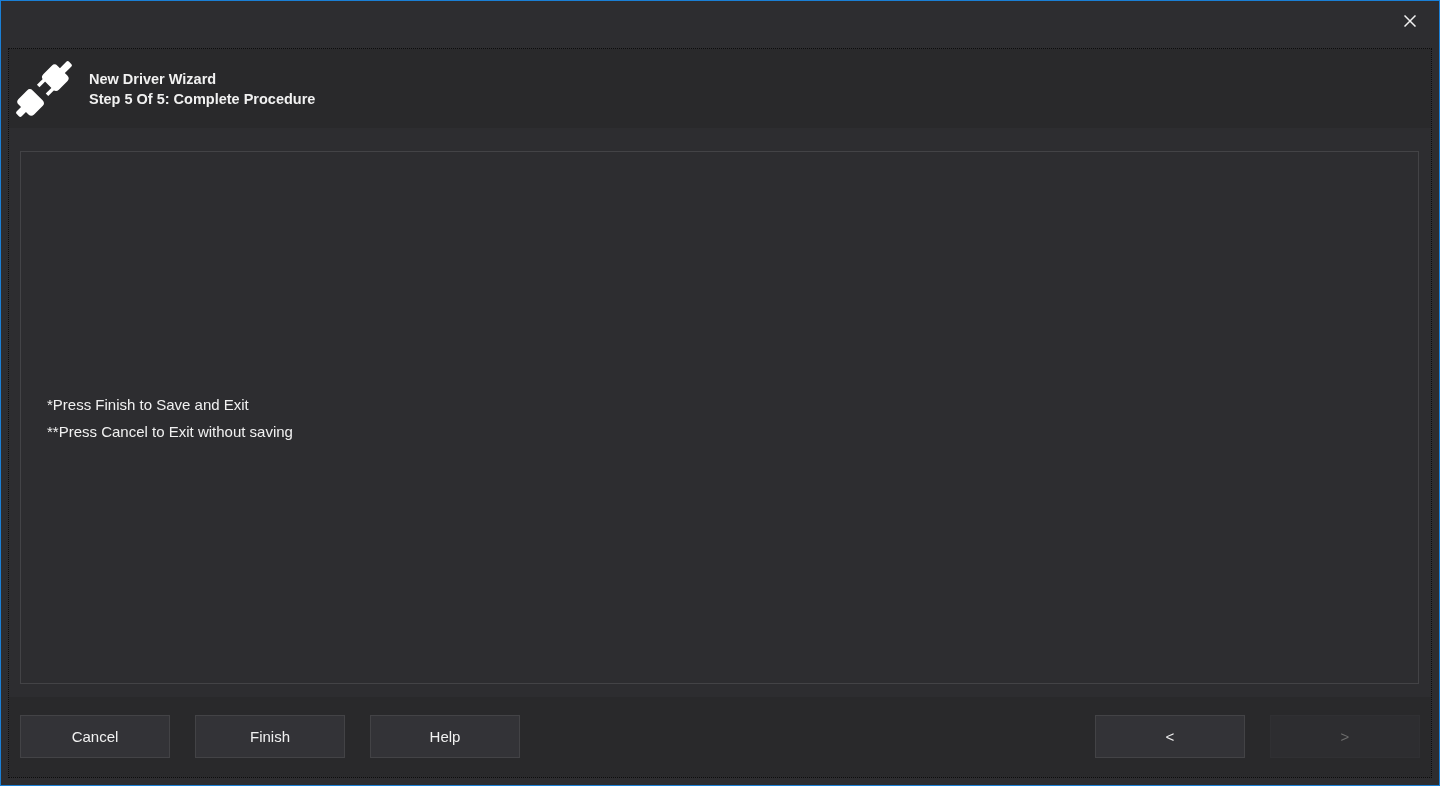  I want to click on close-icon, so click(1410, 21).